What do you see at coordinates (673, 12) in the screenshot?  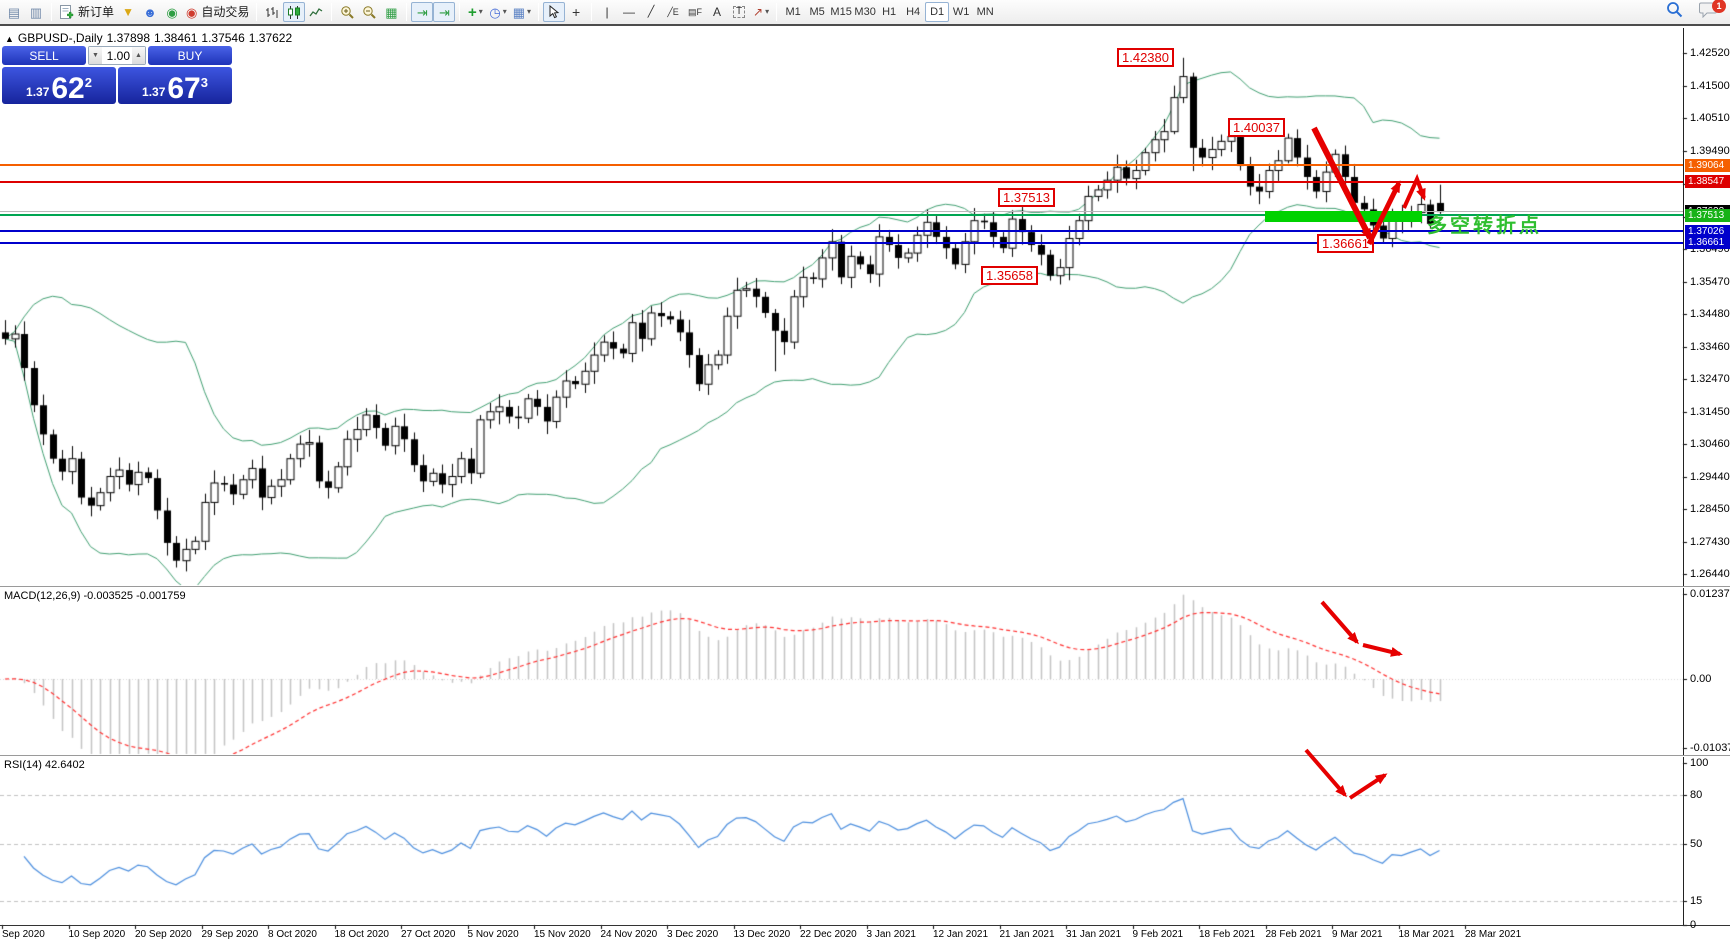 I see `equidistant-channel-button: ╱E` at bounding box center [673, 12].